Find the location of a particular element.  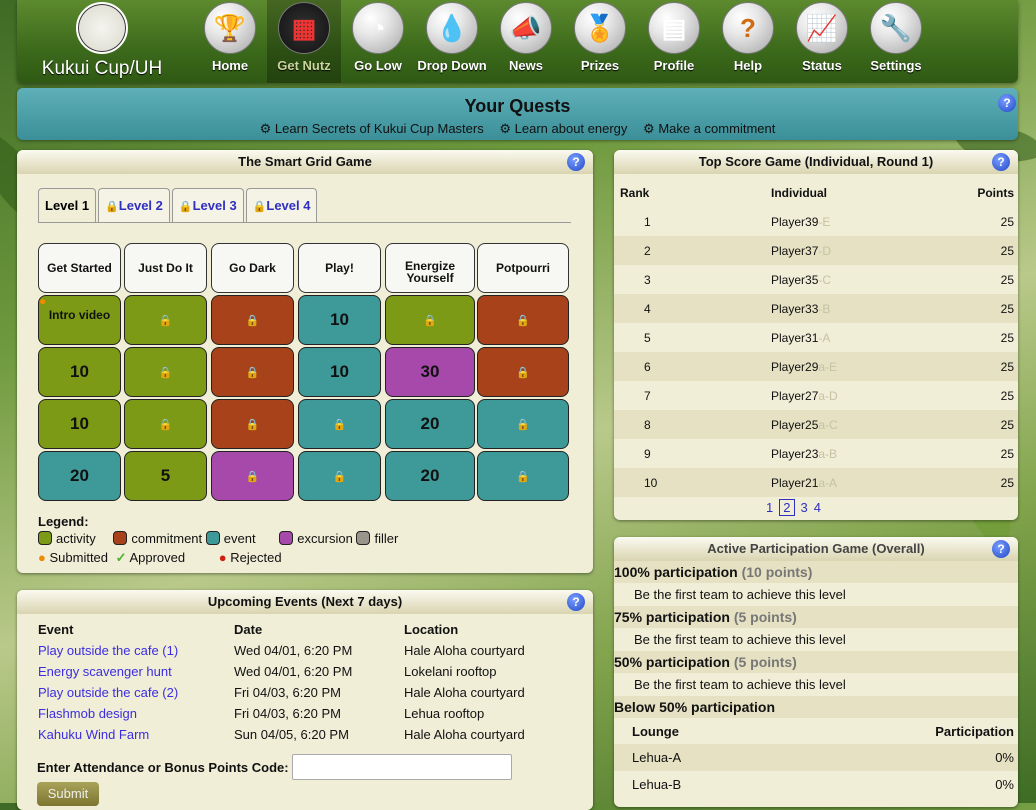

tab-divider is located at coordinates (304, 222).